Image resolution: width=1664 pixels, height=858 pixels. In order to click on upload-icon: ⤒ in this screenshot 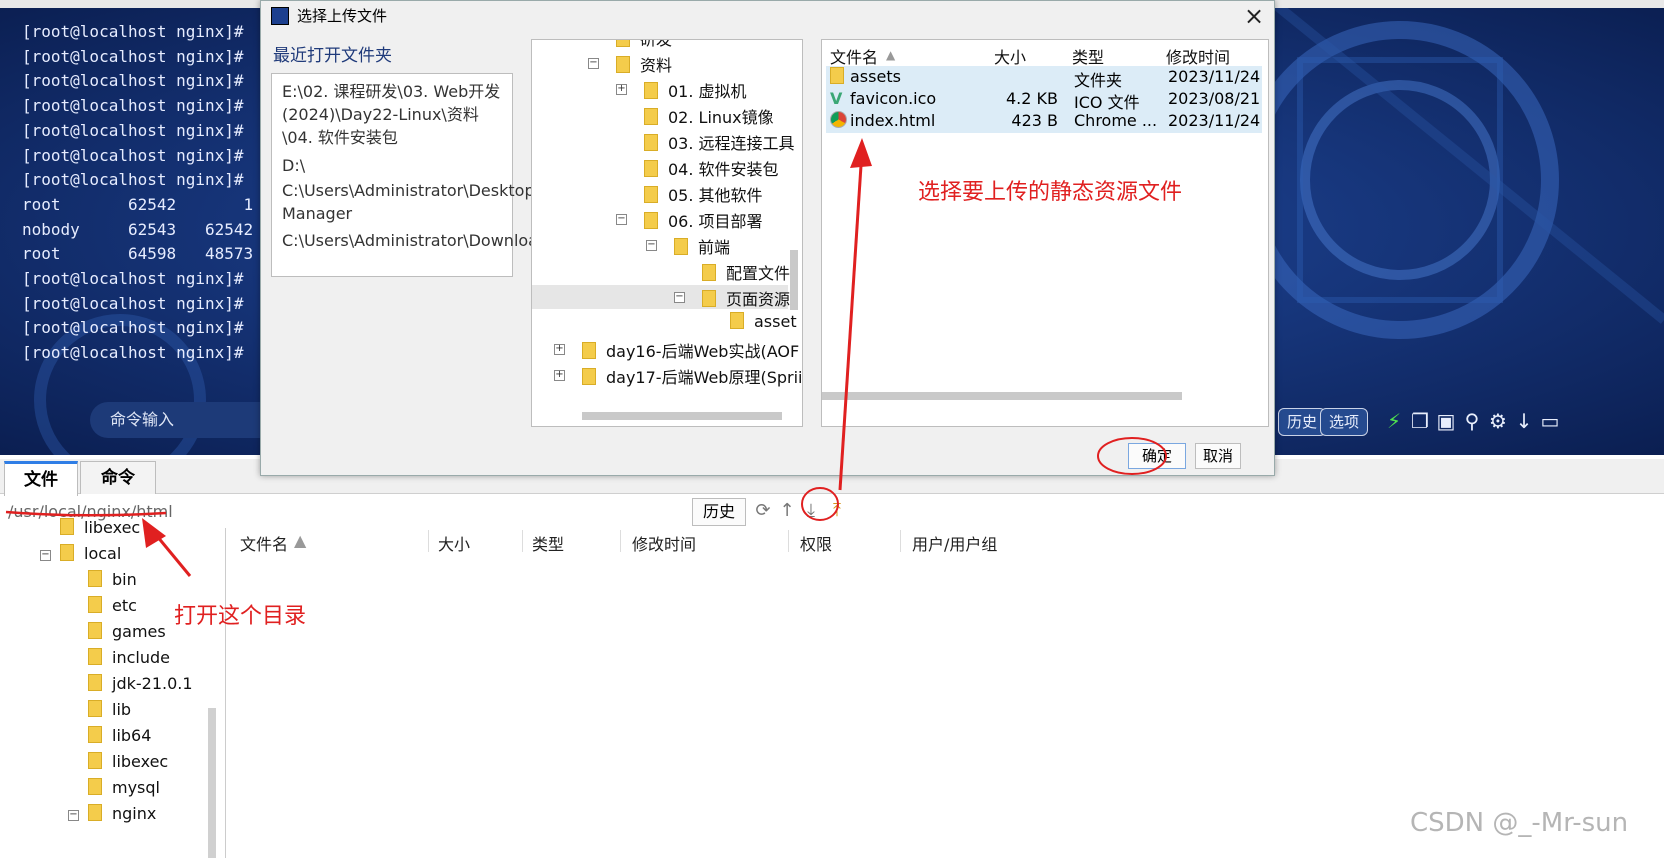, I will do `click(837, 511)`.